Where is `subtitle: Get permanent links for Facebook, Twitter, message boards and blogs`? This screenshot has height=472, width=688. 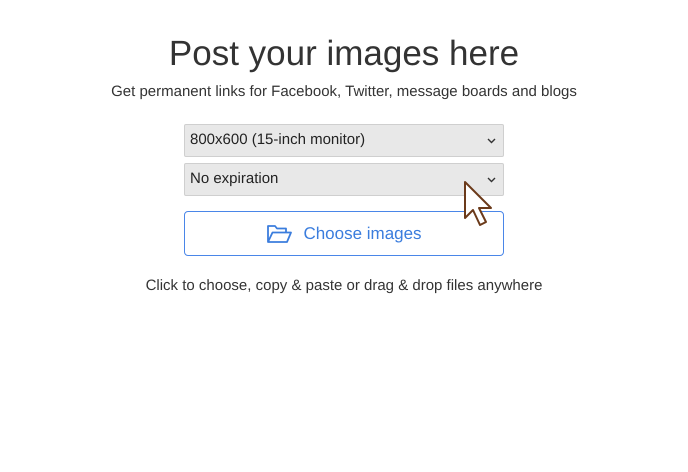 subtitle: Get permanent links for Facebook, Twitter, message boards and blogs is located at coordinates (344, 92).